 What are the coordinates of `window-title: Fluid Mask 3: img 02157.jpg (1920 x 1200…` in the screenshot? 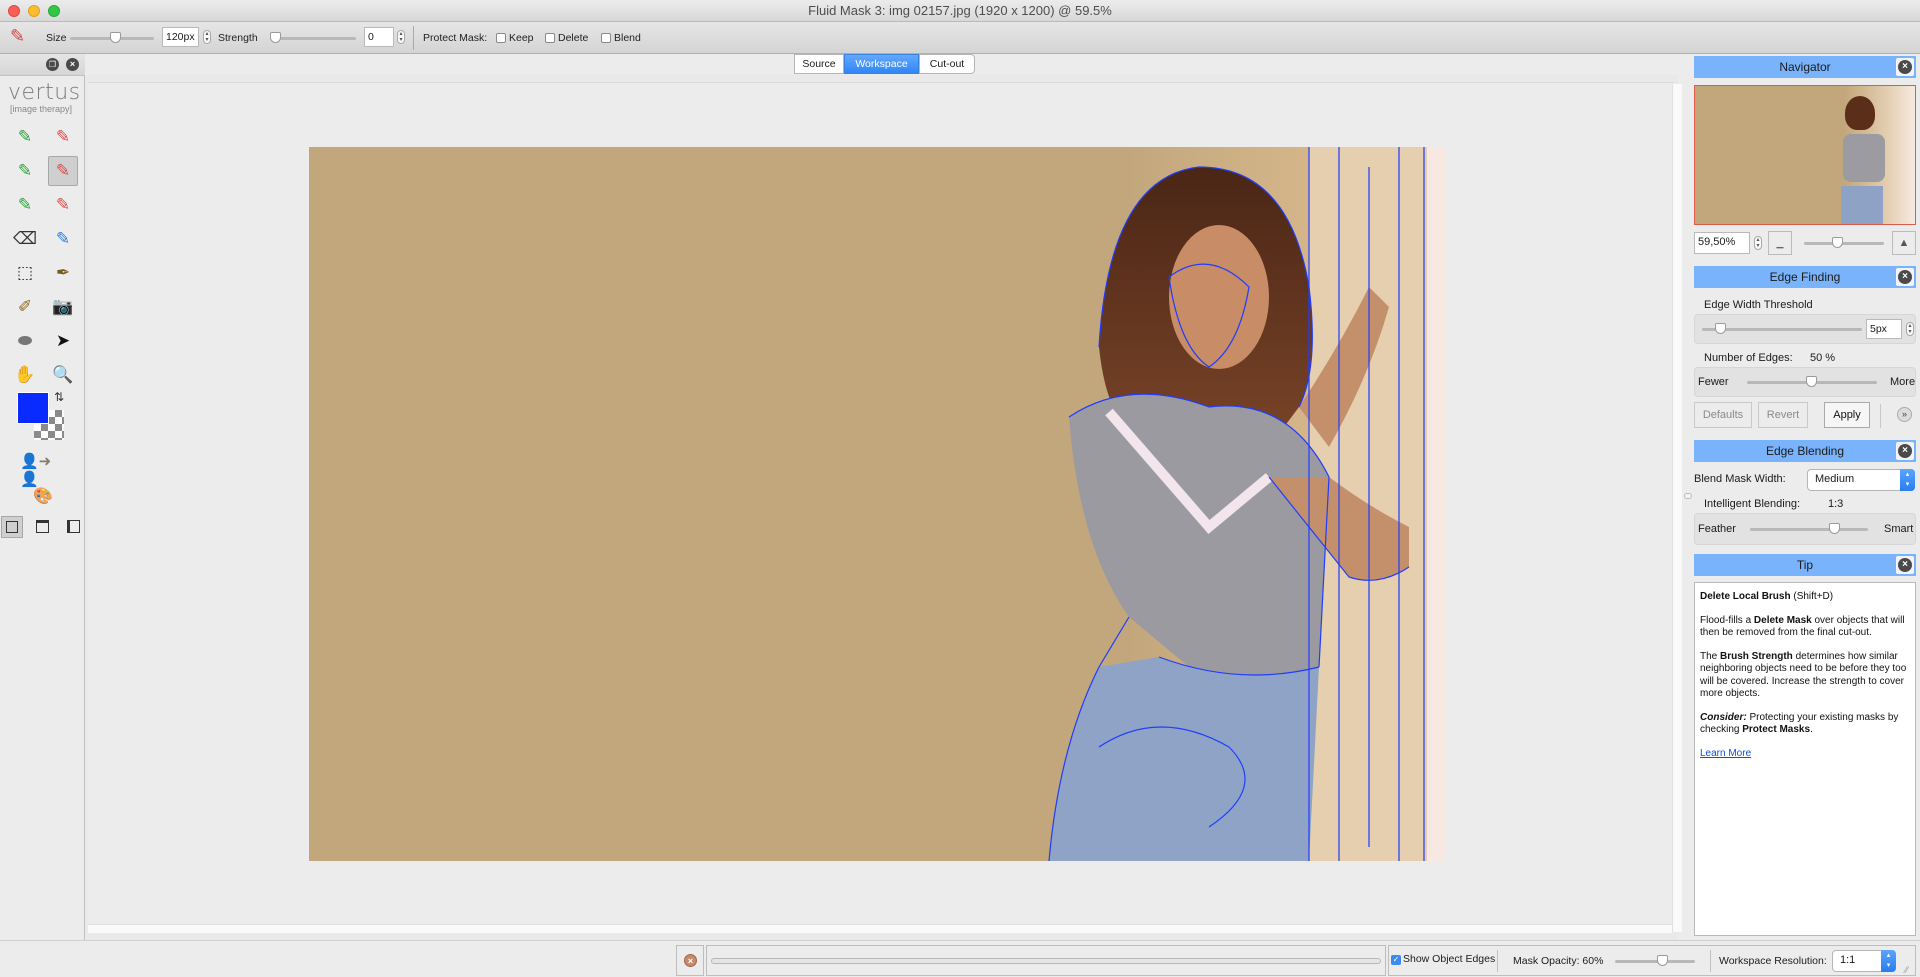 It's located at (960, 10).